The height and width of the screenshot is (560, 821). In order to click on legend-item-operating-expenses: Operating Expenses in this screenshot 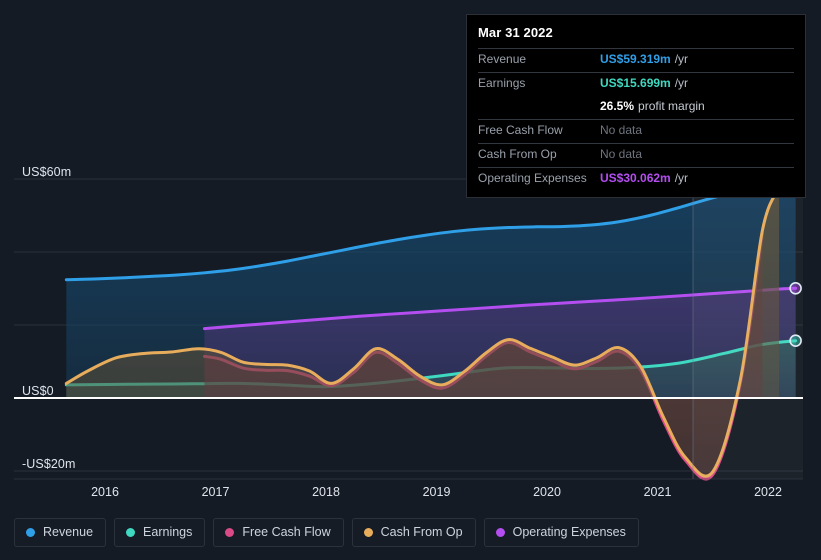, I will do `click(561, 532)`.